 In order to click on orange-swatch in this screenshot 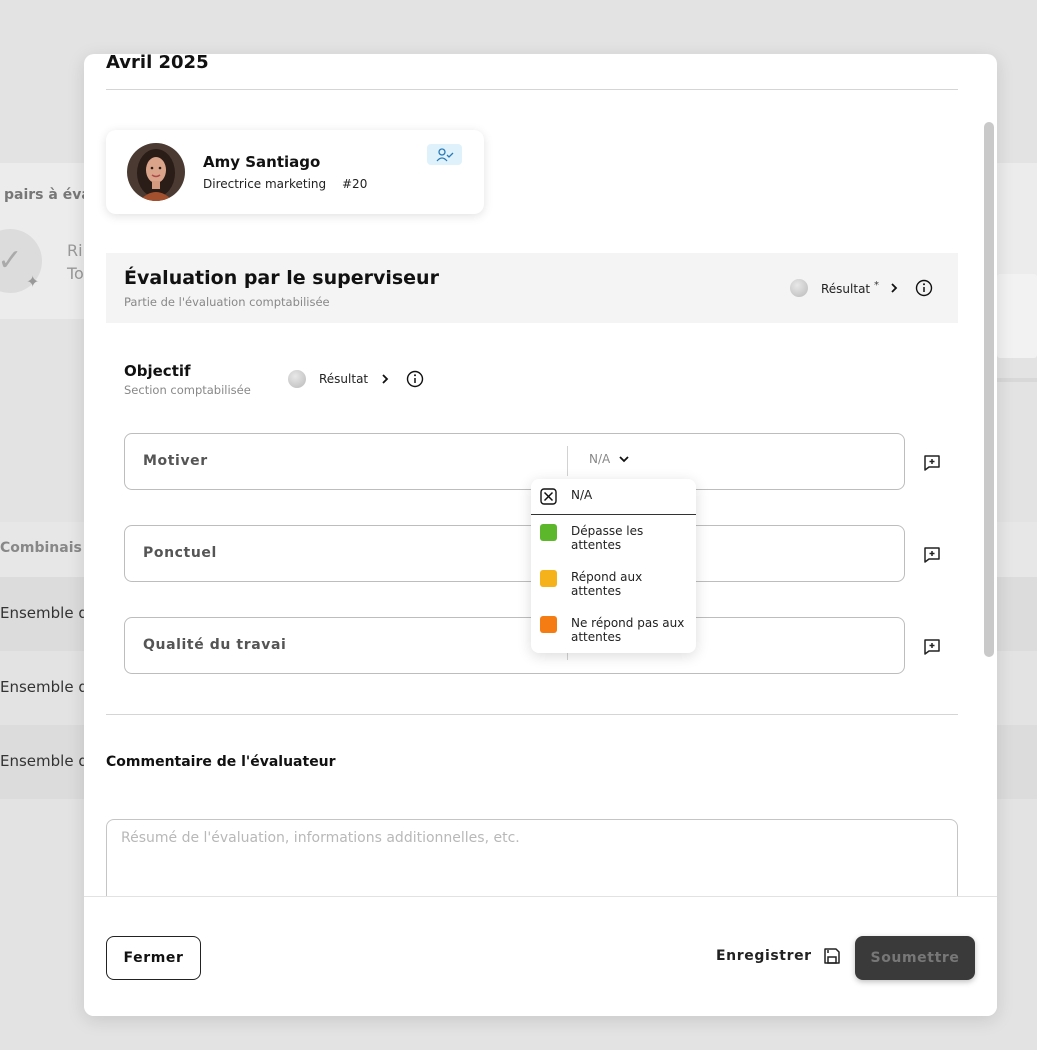, I will do `click(548, 624)`.